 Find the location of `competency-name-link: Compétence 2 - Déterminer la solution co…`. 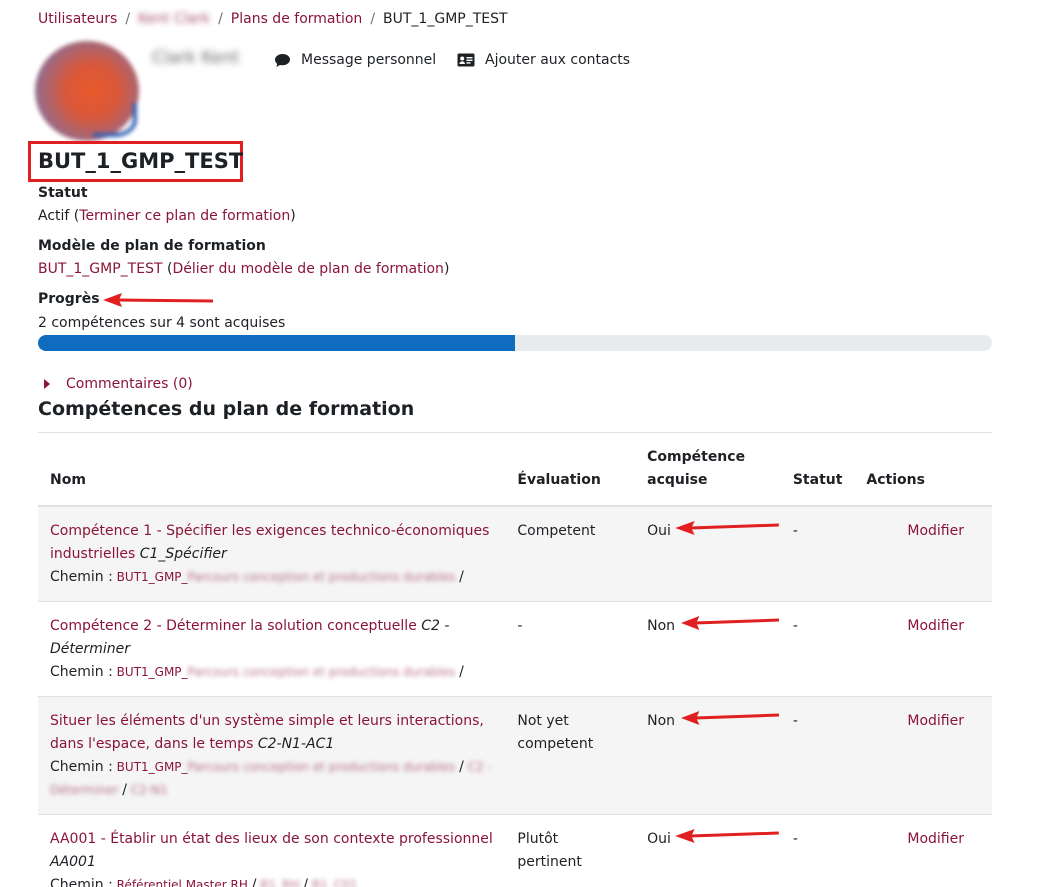

competency-name-link: Compétence 2 - Déterminer la solution co… is located at coordinates (249, 637).